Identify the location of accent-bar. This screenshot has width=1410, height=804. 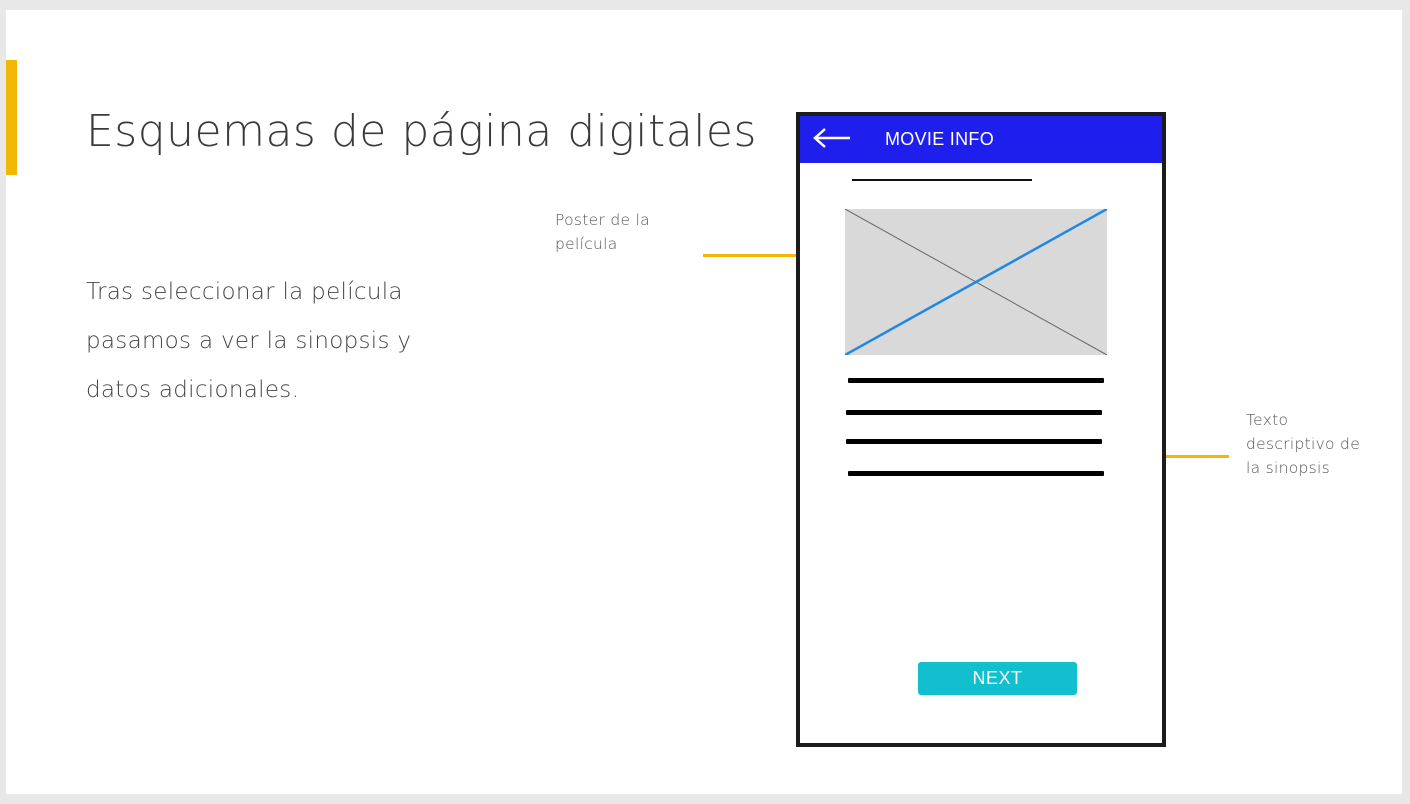
(11, 117).